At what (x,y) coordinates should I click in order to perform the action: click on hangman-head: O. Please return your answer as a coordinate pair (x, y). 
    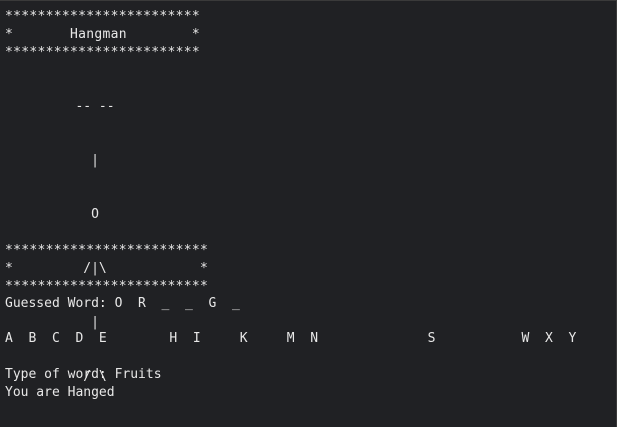
    Looking at the image, I should click on (52, 214).